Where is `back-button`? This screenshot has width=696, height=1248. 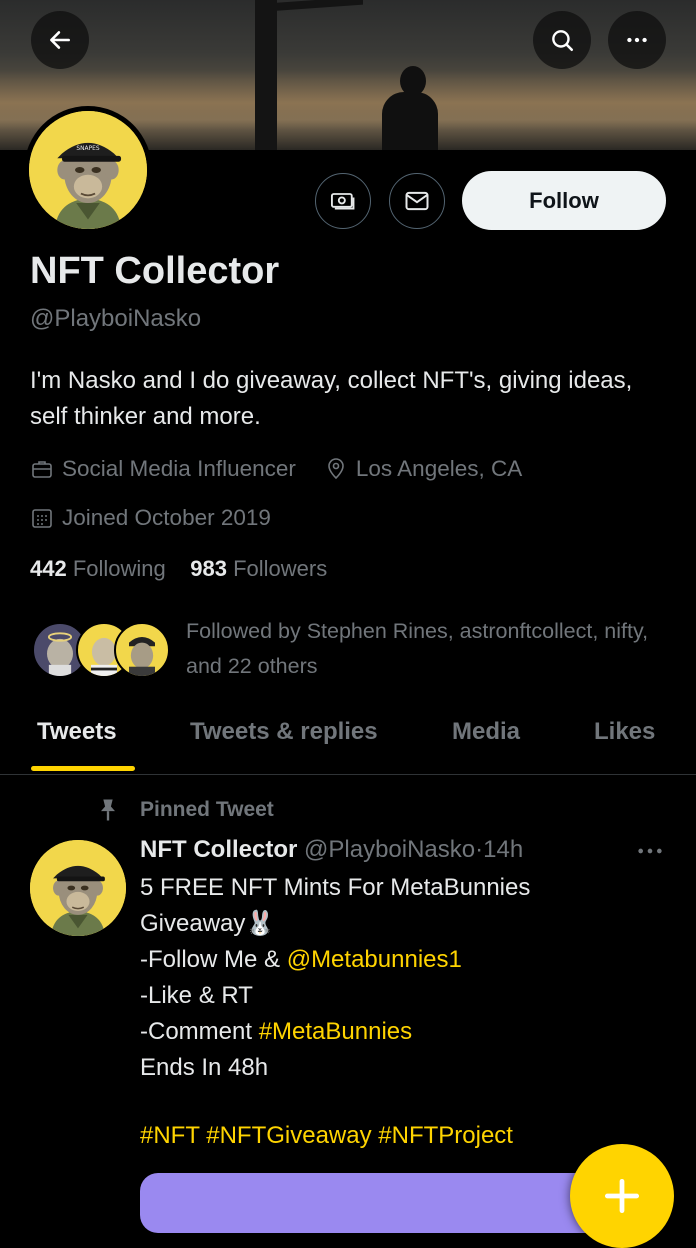
back-button is located at coordinates (60, 40).